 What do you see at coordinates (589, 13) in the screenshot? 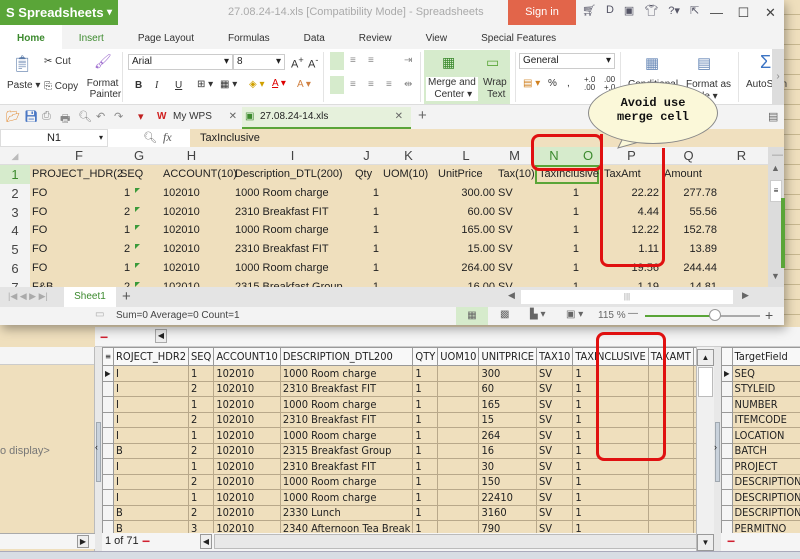
I see `cart-icon: 🛒︎` at bounding box center [589, 13].